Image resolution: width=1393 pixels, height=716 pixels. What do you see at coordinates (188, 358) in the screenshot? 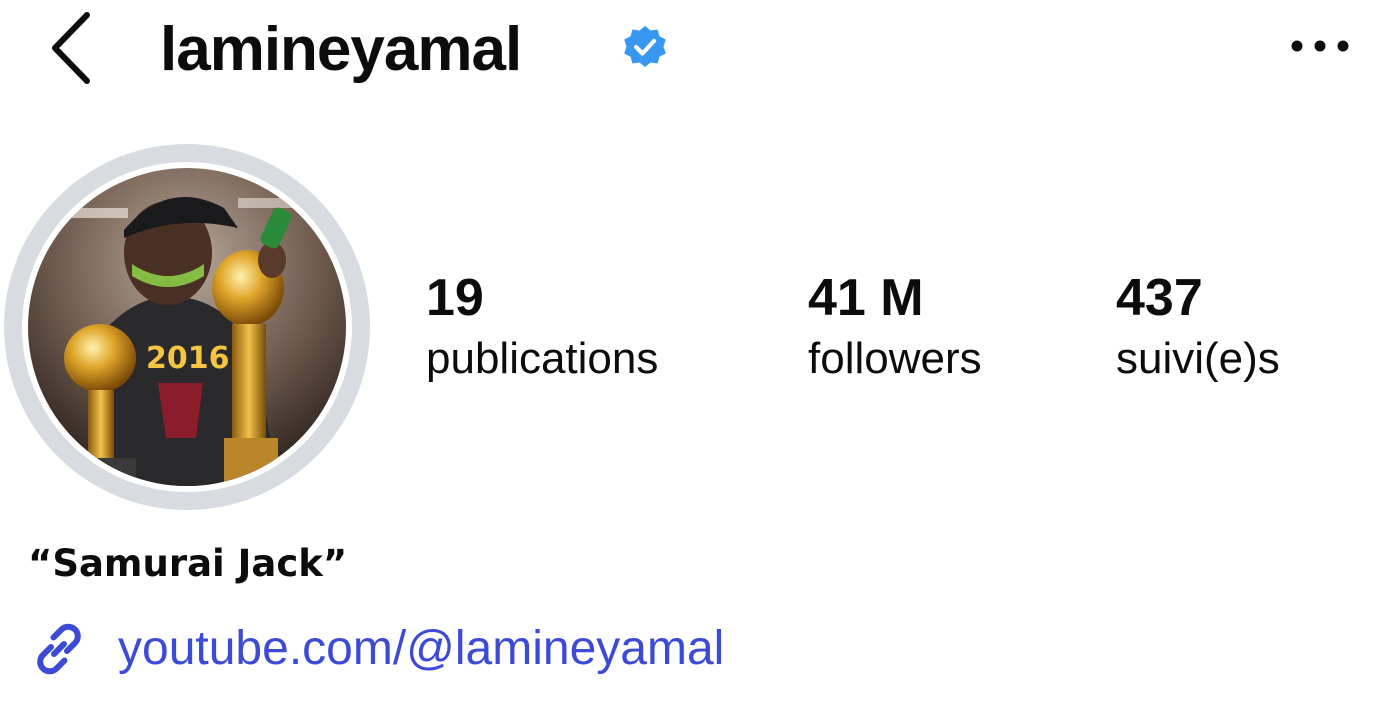
I see `svg-text: 2016` at bounding box center [188, 358].